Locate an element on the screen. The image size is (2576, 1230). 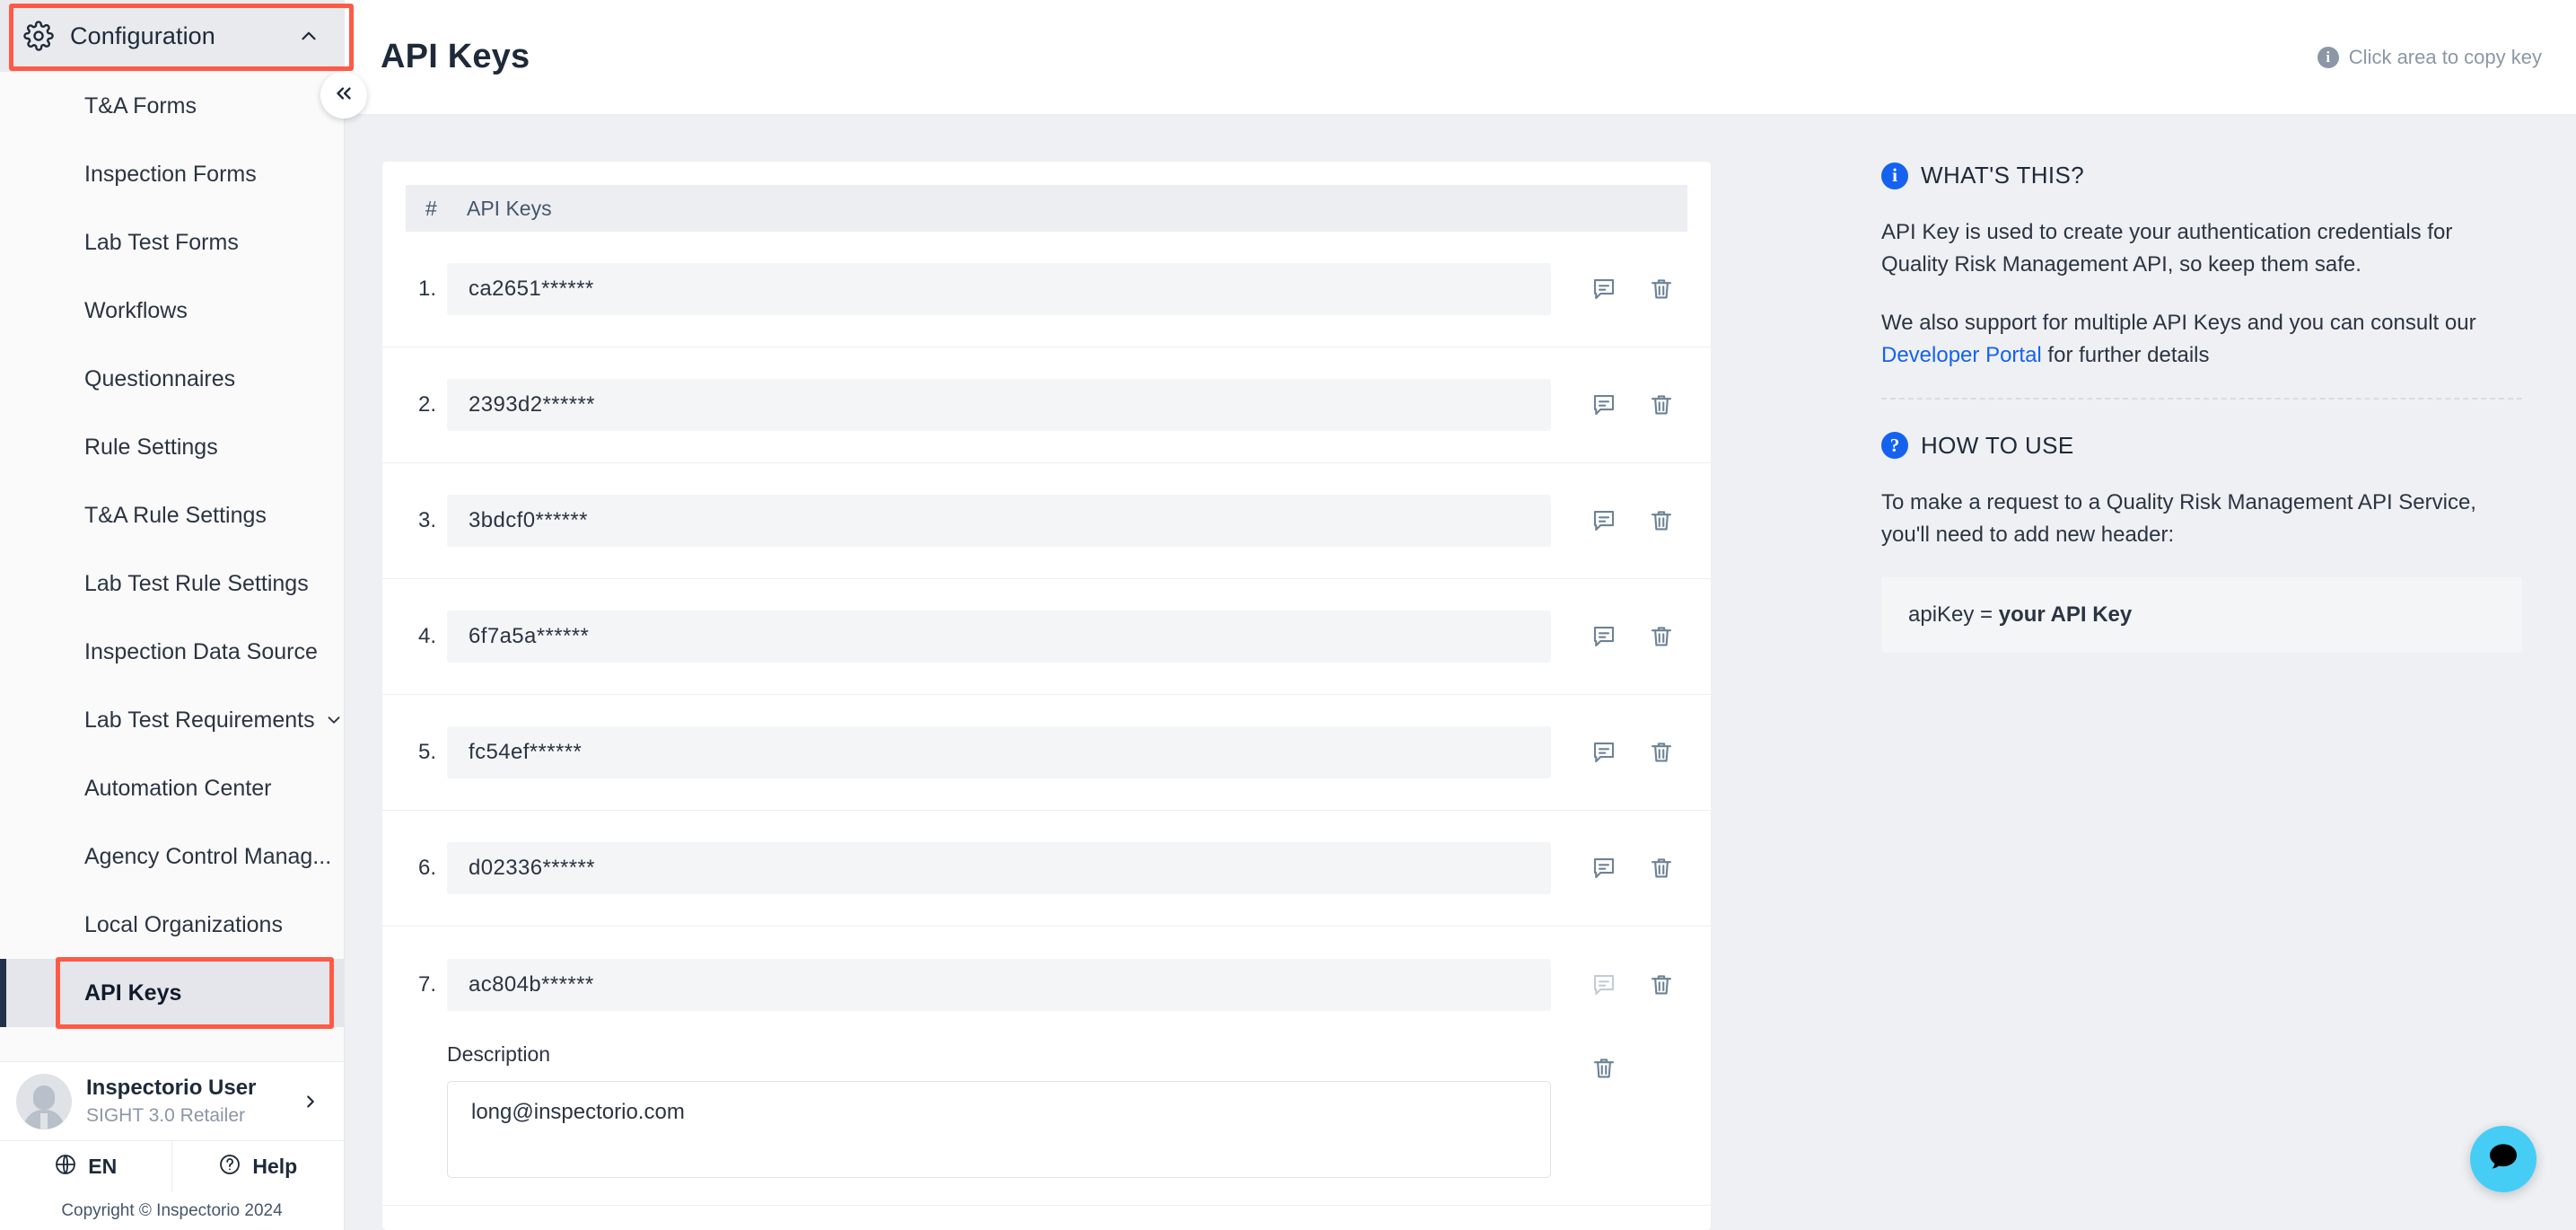
chevron-right-icon is located at coordinates (310, 1101).